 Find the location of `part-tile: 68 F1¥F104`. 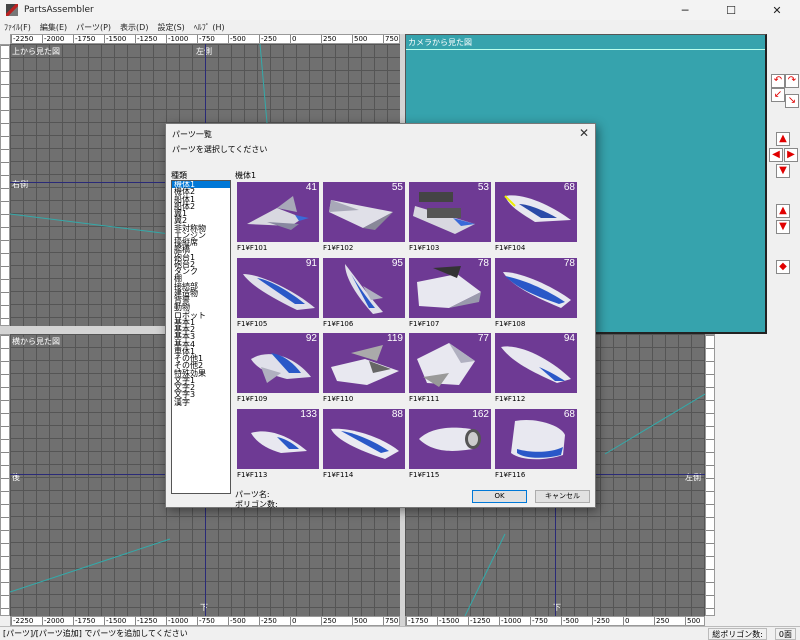

part-tile: 68 F1¥F104 is located at coordinates (536, 219).